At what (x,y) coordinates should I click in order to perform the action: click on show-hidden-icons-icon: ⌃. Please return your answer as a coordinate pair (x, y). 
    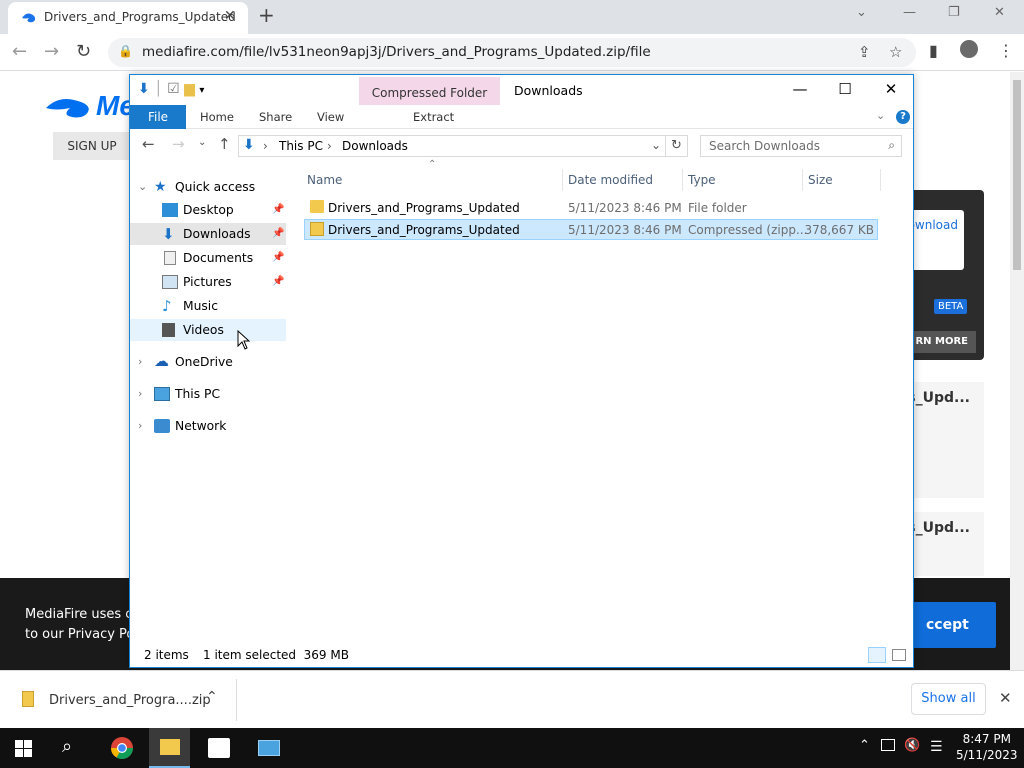
    Looking at the image, I should click on (864, 745).